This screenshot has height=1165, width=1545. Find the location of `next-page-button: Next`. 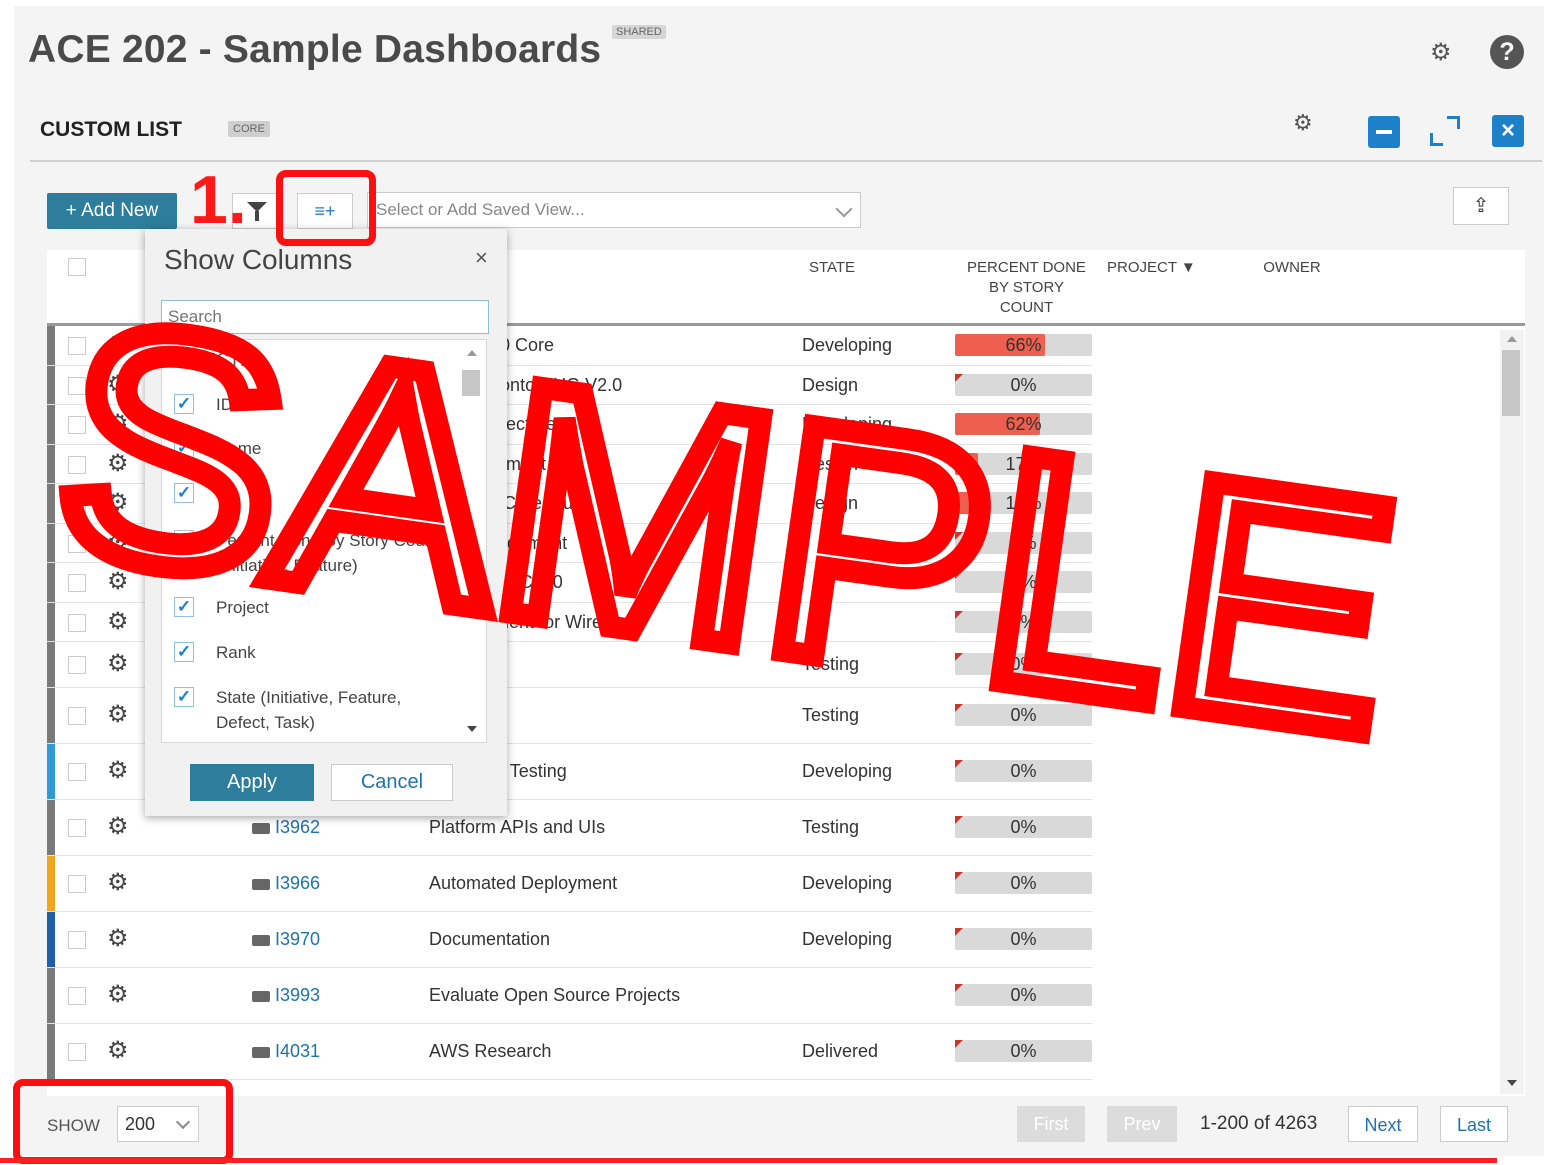

next-page-button: Next is located at coordinates (1383, 1124).